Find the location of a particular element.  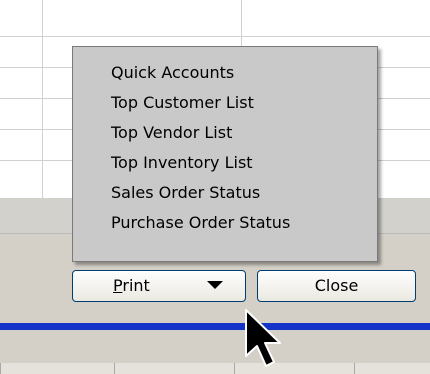

mouse-pointer-icon is located at coordinates (263, 338).